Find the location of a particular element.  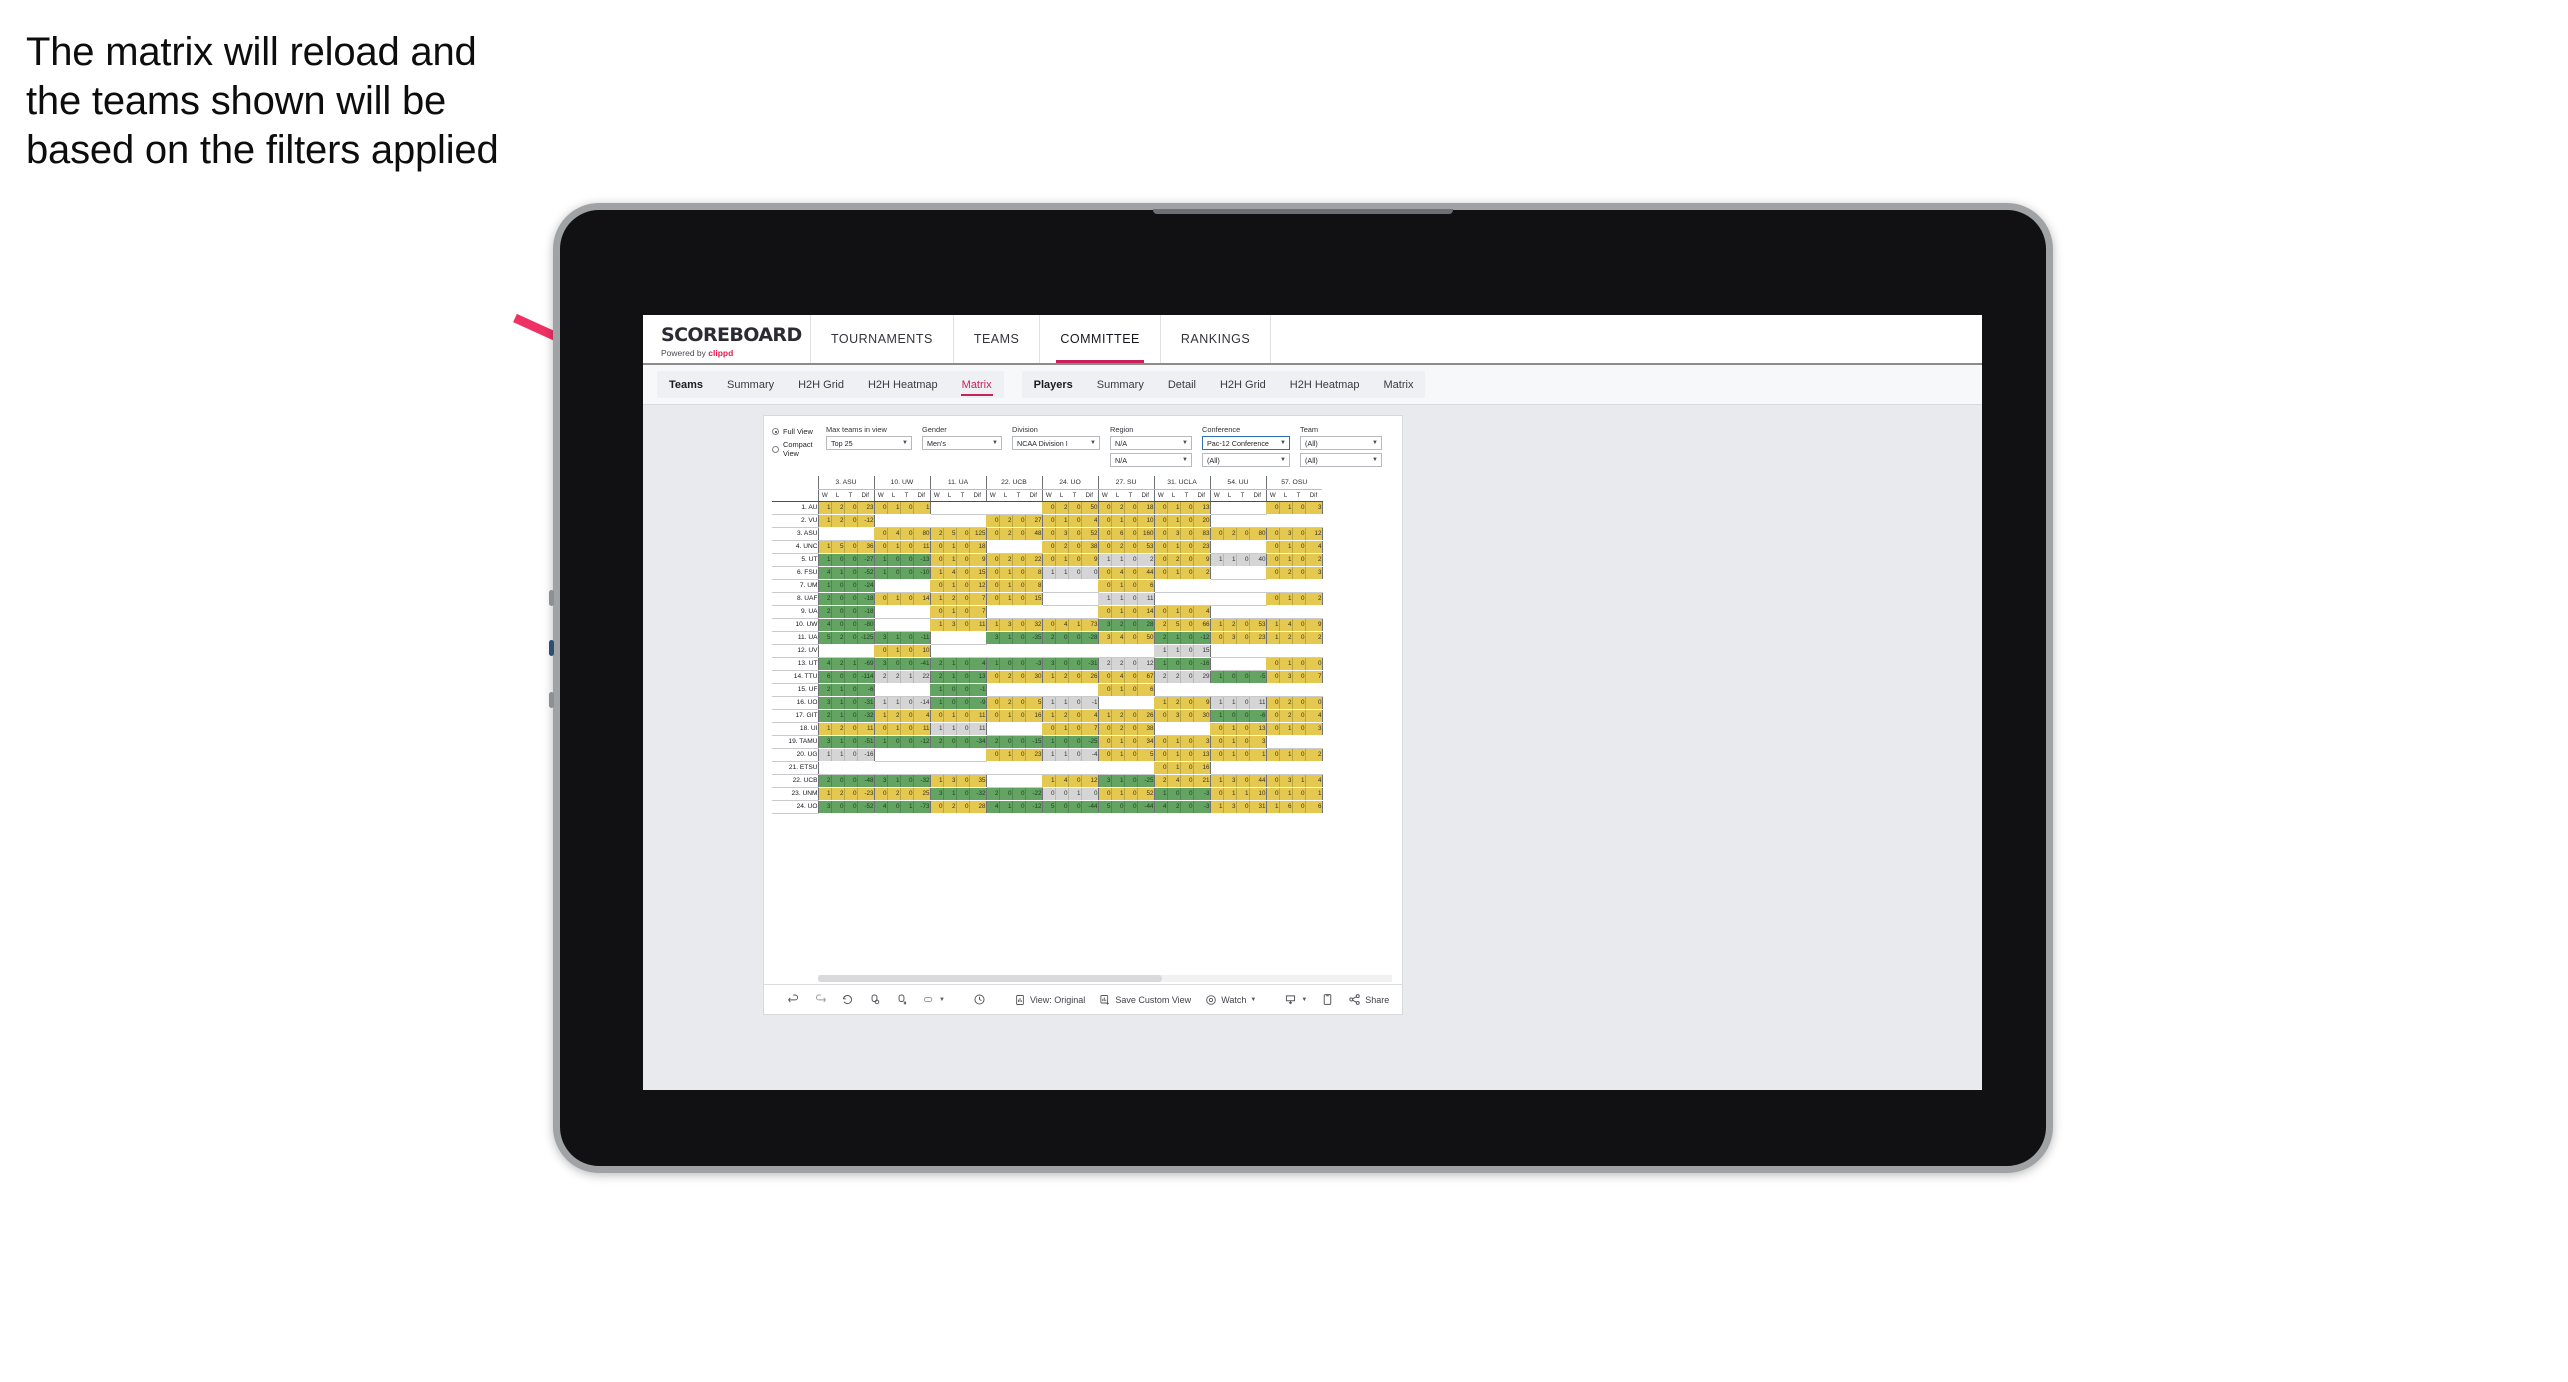

matrix-cell: -32 is located at coordinates (866, 716).